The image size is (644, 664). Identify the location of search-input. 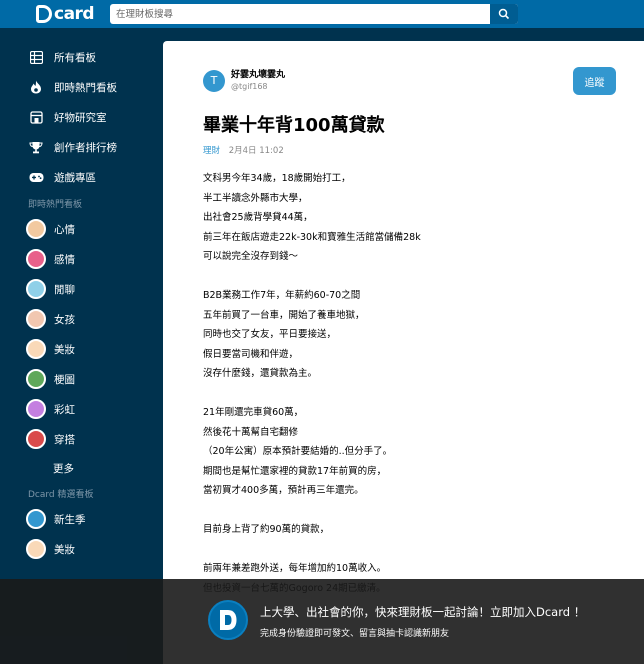
(300, 14).